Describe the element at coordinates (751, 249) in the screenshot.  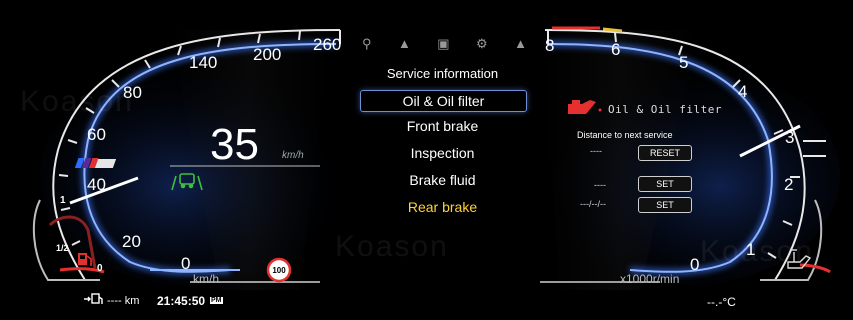
I see `rpm-tick-1: 1` at that location.